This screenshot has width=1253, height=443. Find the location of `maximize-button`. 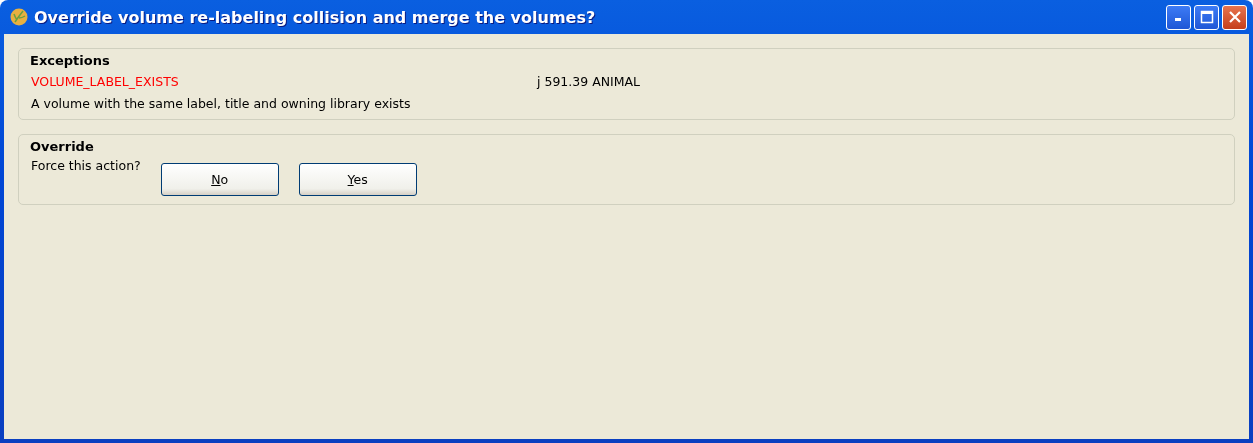

maximize-button is located at coordinates (1206, 17).